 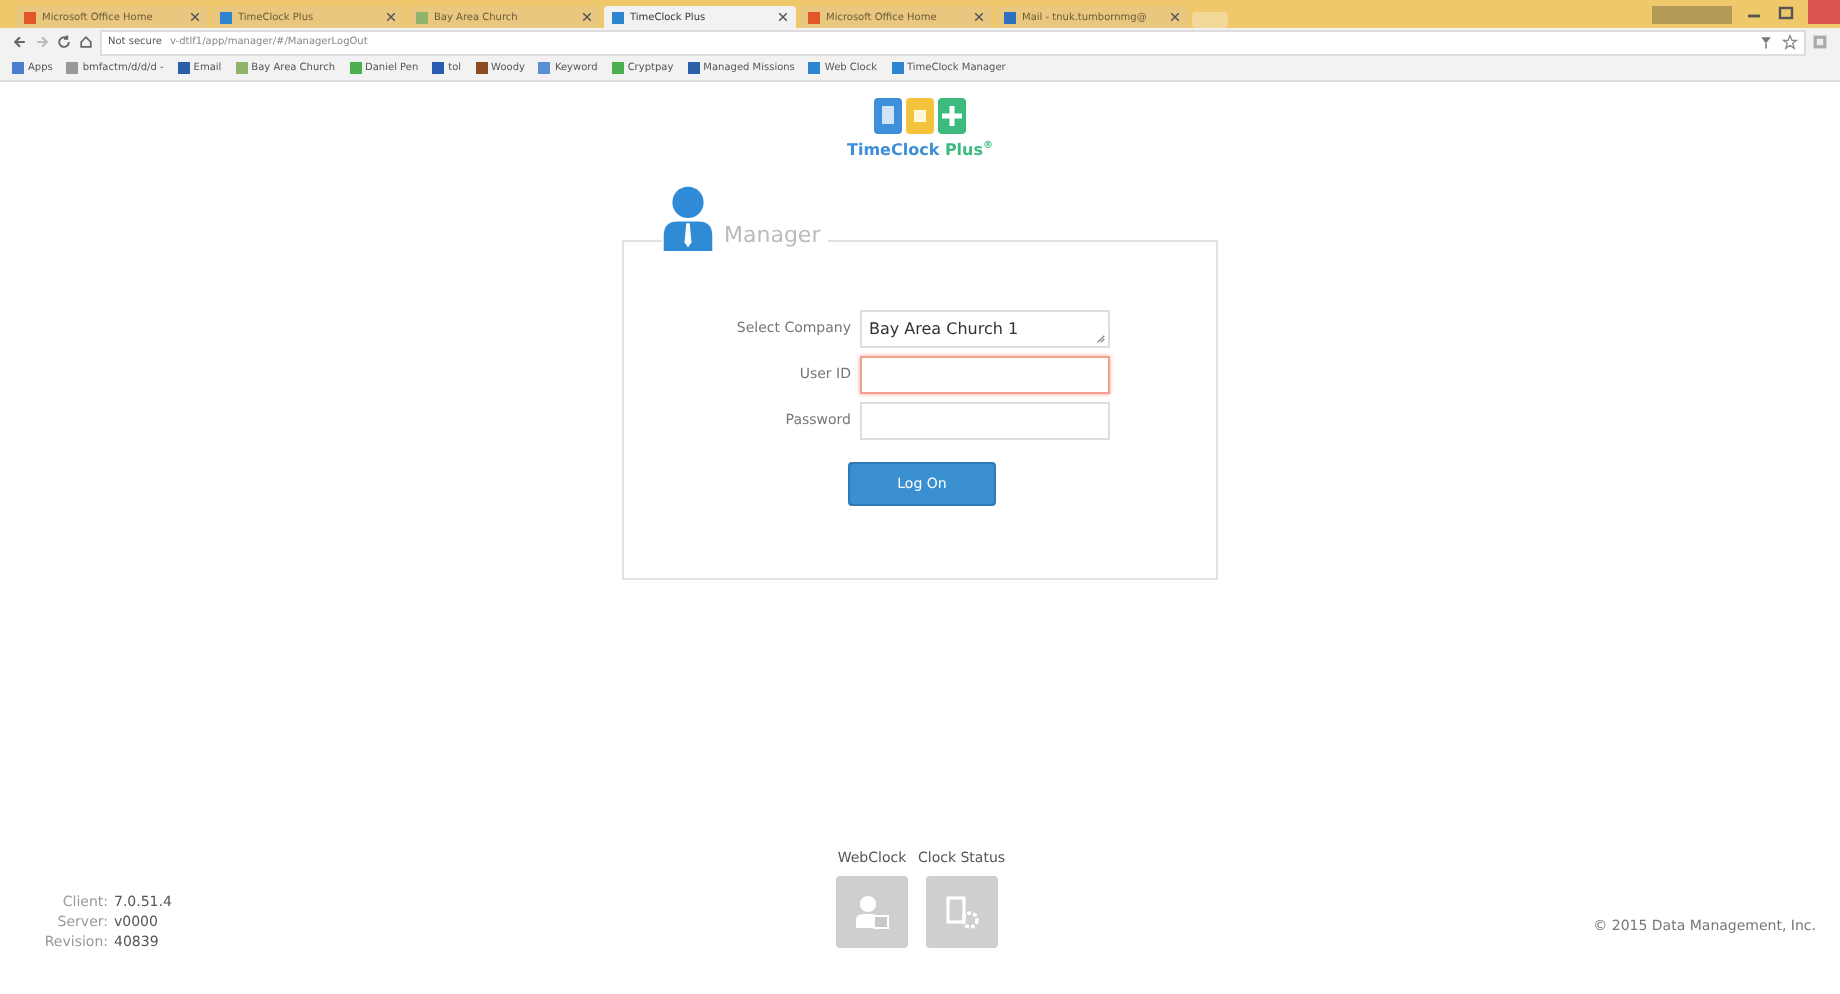 What do you see at coordinates (872, 912) in the screenshot?
I see `person-clock-icon` at bounding box center [872, 912].